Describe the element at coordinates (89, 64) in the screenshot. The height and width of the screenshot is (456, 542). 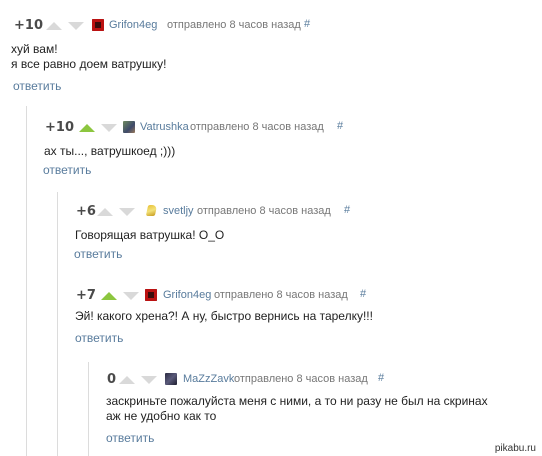
I see `comment-line: я все равно доем ватрушку!` at that location.